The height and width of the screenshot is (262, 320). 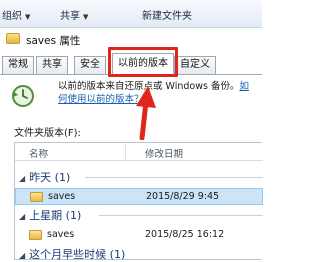 I want to click on column-header-date: 修改日期, so click(x=164, y=153).